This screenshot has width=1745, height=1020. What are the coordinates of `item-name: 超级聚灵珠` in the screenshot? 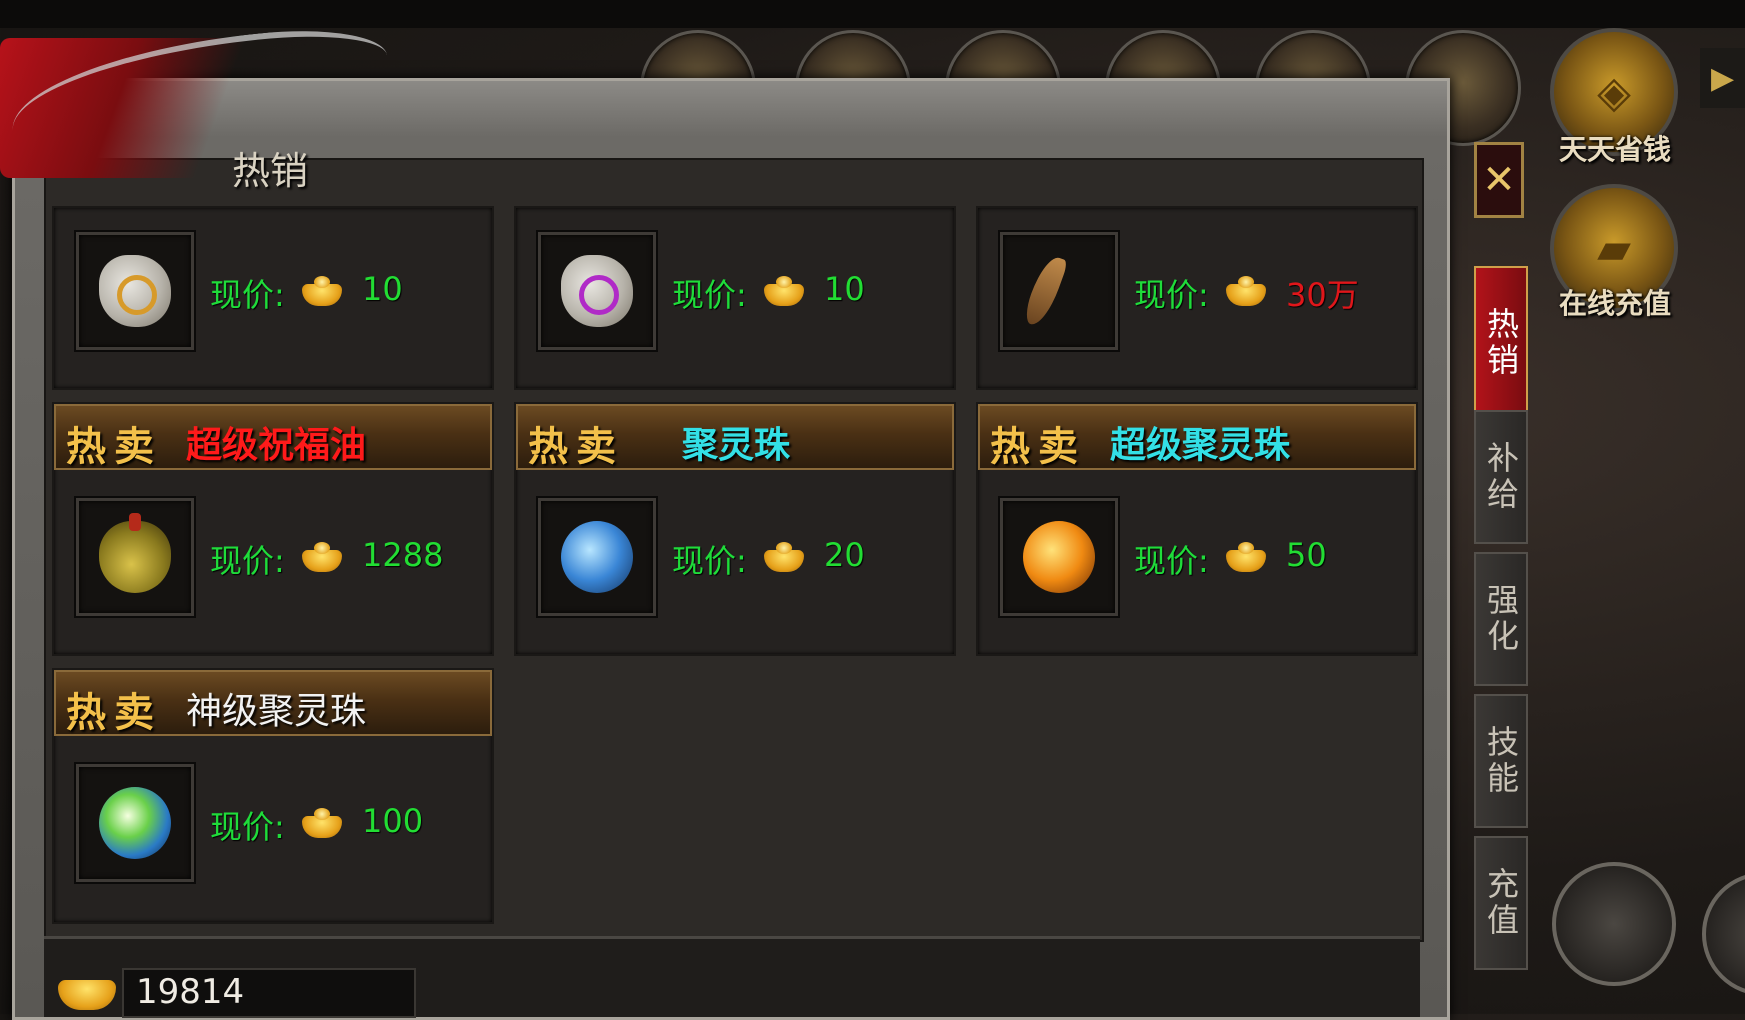 It's located at (1200, 445).